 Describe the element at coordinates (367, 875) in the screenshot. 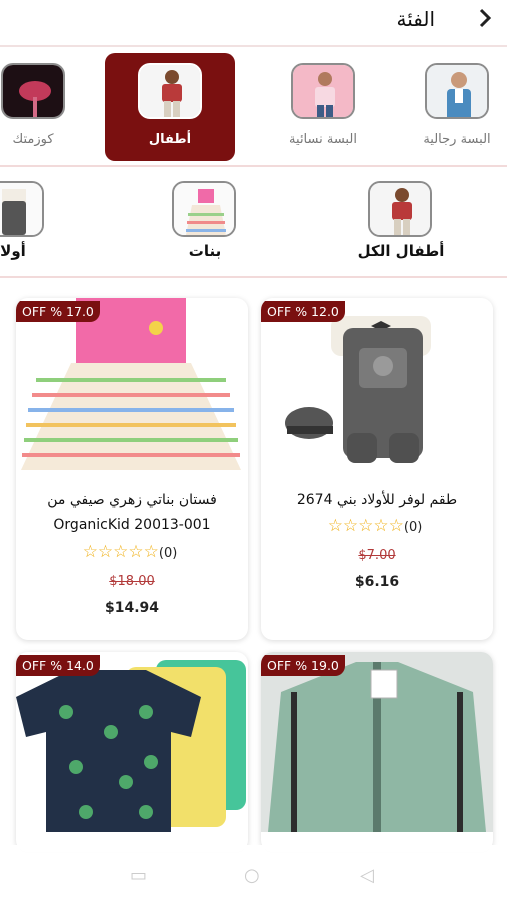

I see `back-icon: ◁` at that location.